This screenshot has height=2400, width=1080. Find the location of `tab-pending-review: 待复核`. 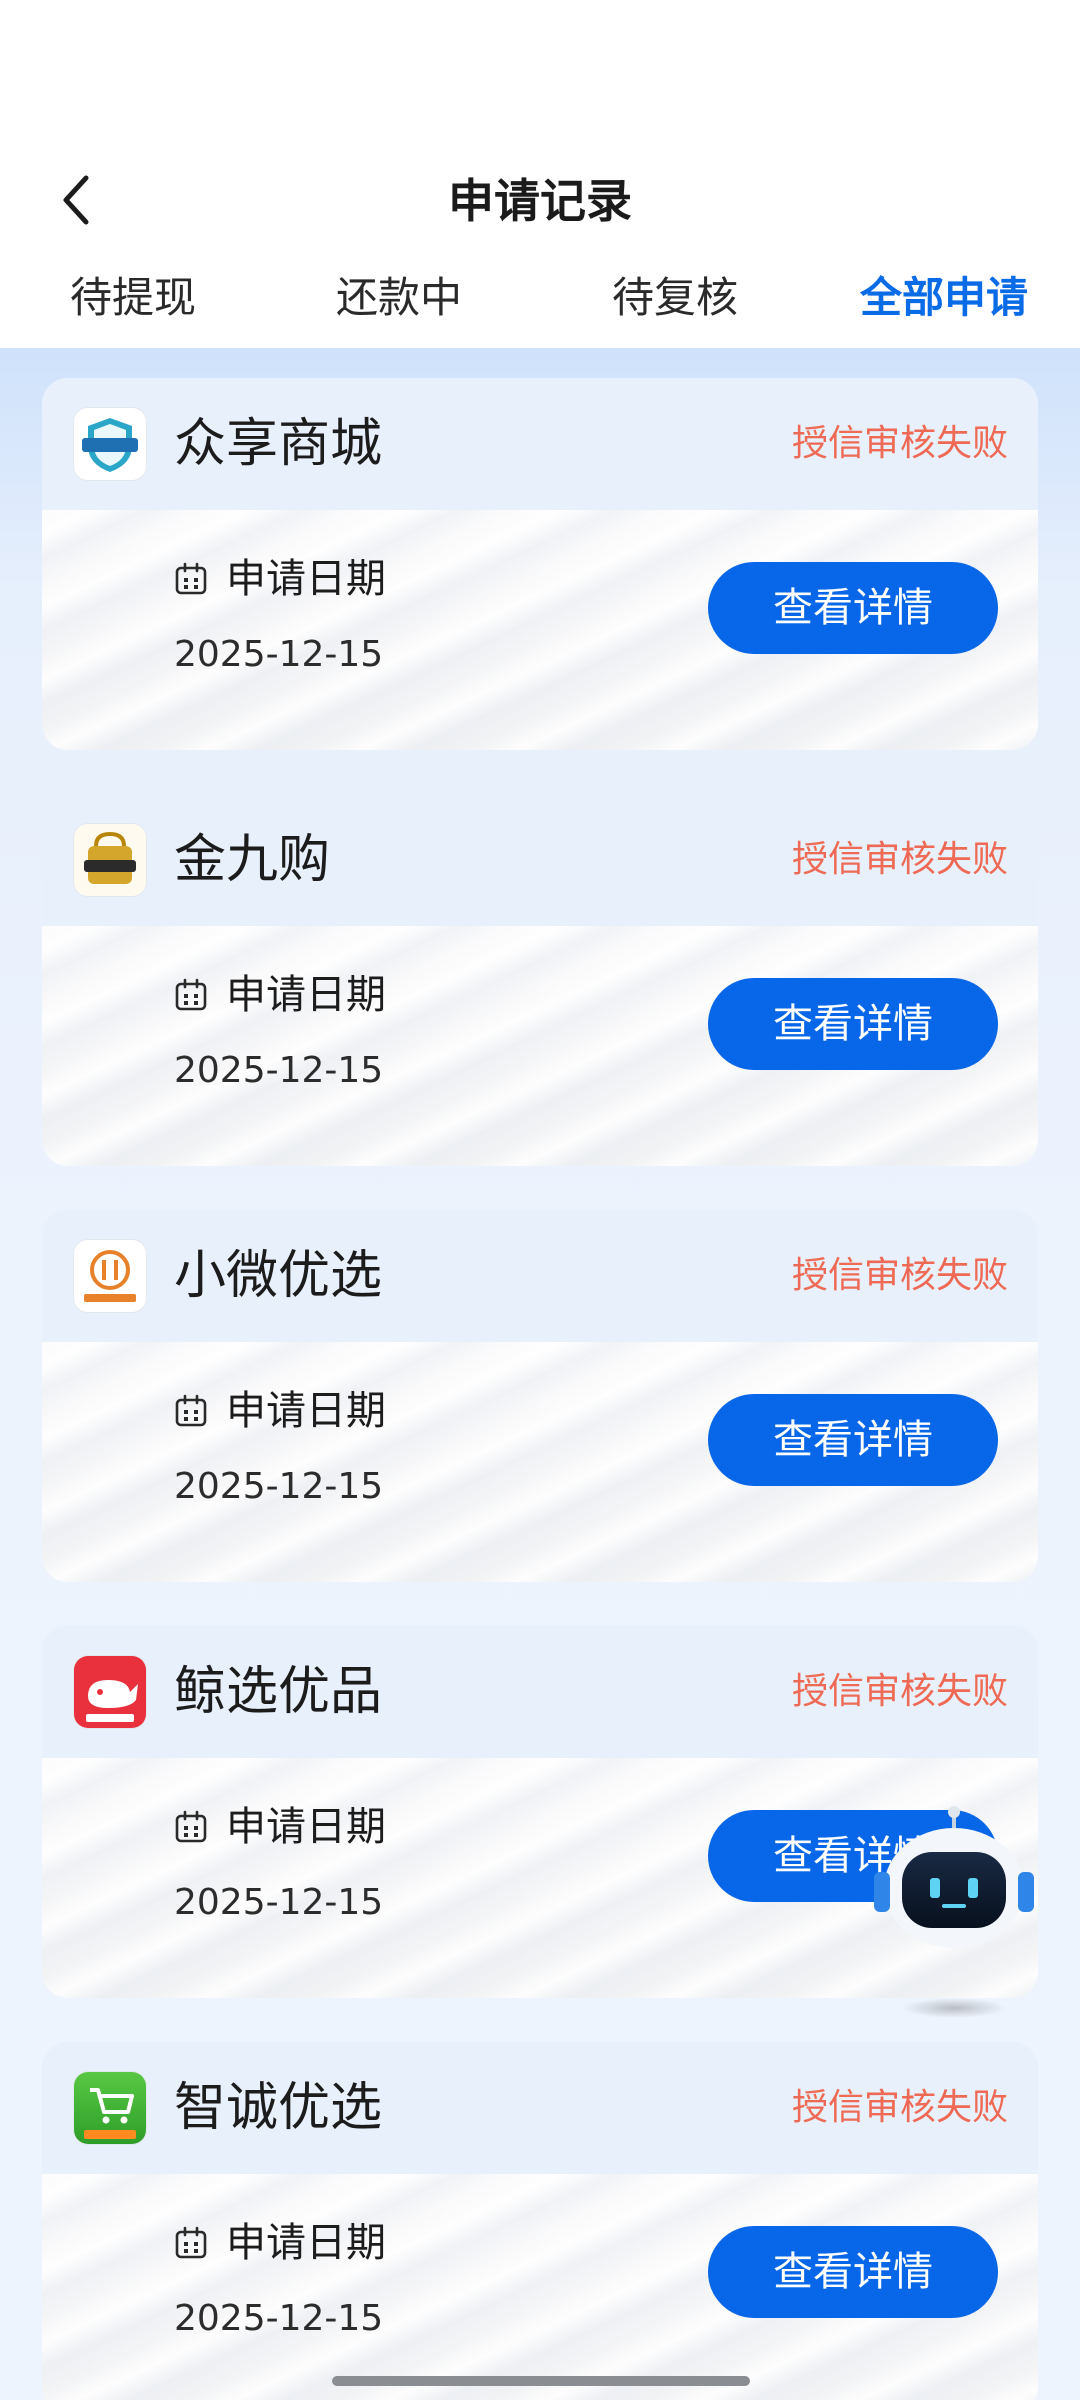

tab-pending-review: 待复核 is located at coordinates (675, 298).